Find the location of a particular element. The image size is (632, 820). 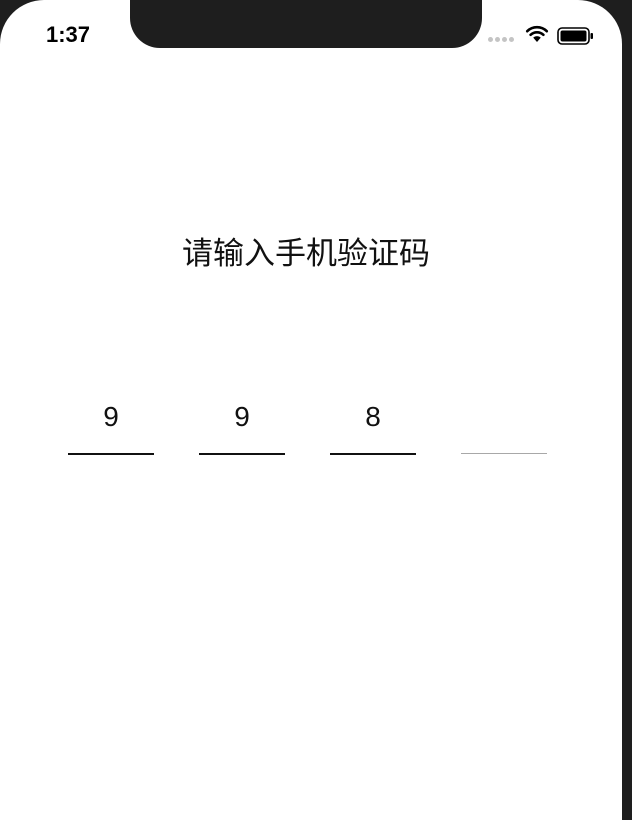

status-bar-time: 1:37 is located at coordinates (68, 34).